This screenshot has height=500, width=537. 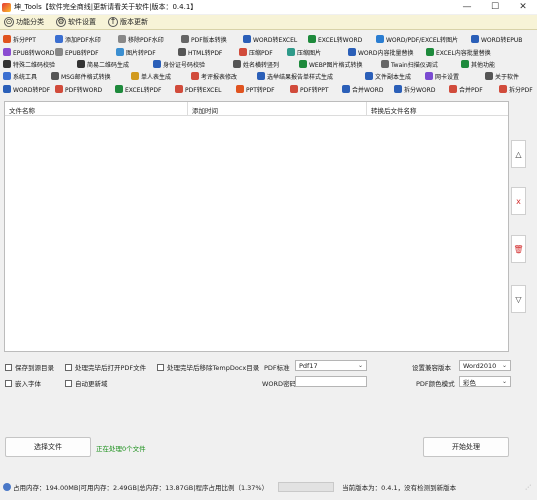 What do you see at coordinates (268, 7) in the screenshot?
I see `title-bar: 坤_Tools【软件完全商线|更新请看关于软件|版本：0.4.1】 — ☐ ✕` at bounding box center [268, 7].